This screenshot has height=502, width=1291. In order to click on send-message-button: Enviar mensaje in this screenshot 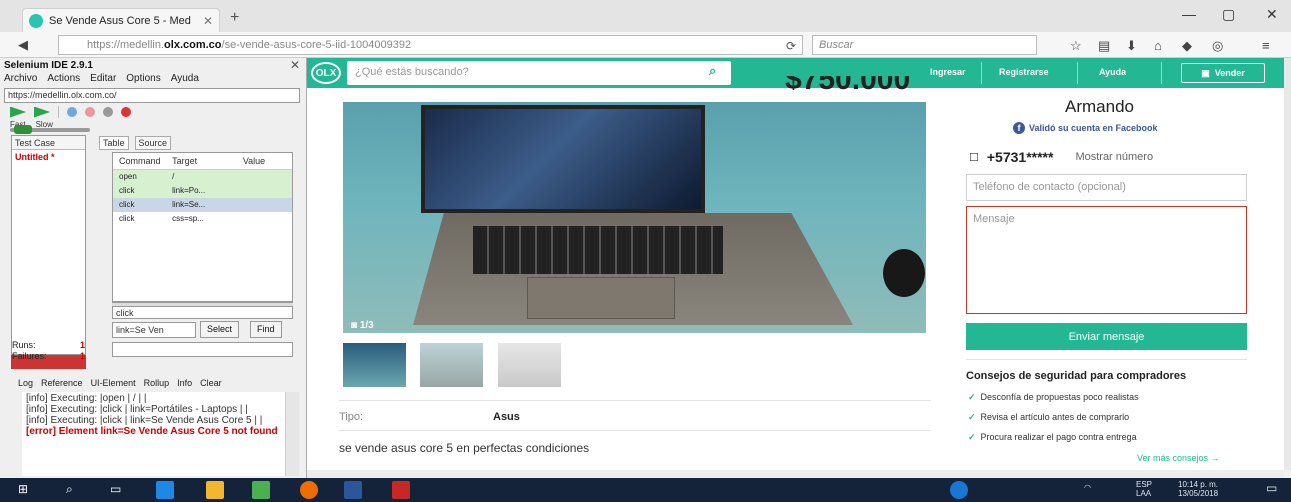, I will do `click(1106, 336)`.